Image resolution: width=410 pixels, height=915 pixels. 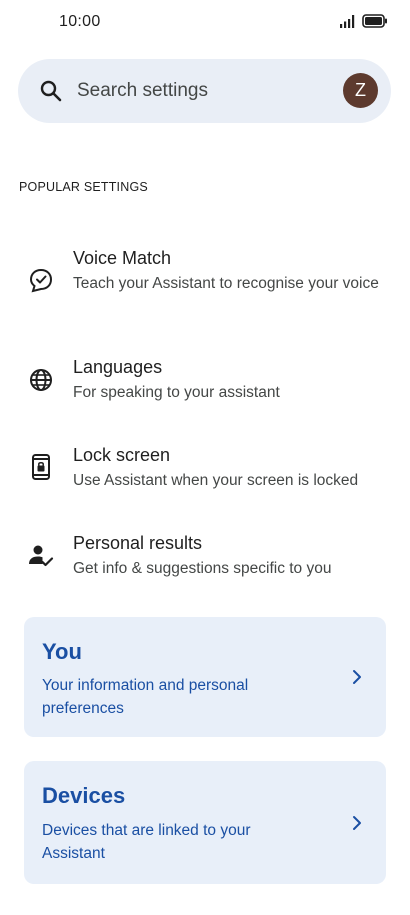 What do you see at coordinates (142, 91) in the screenshot?
I see `search-input: Search settings` at bounding box center [142, 91].